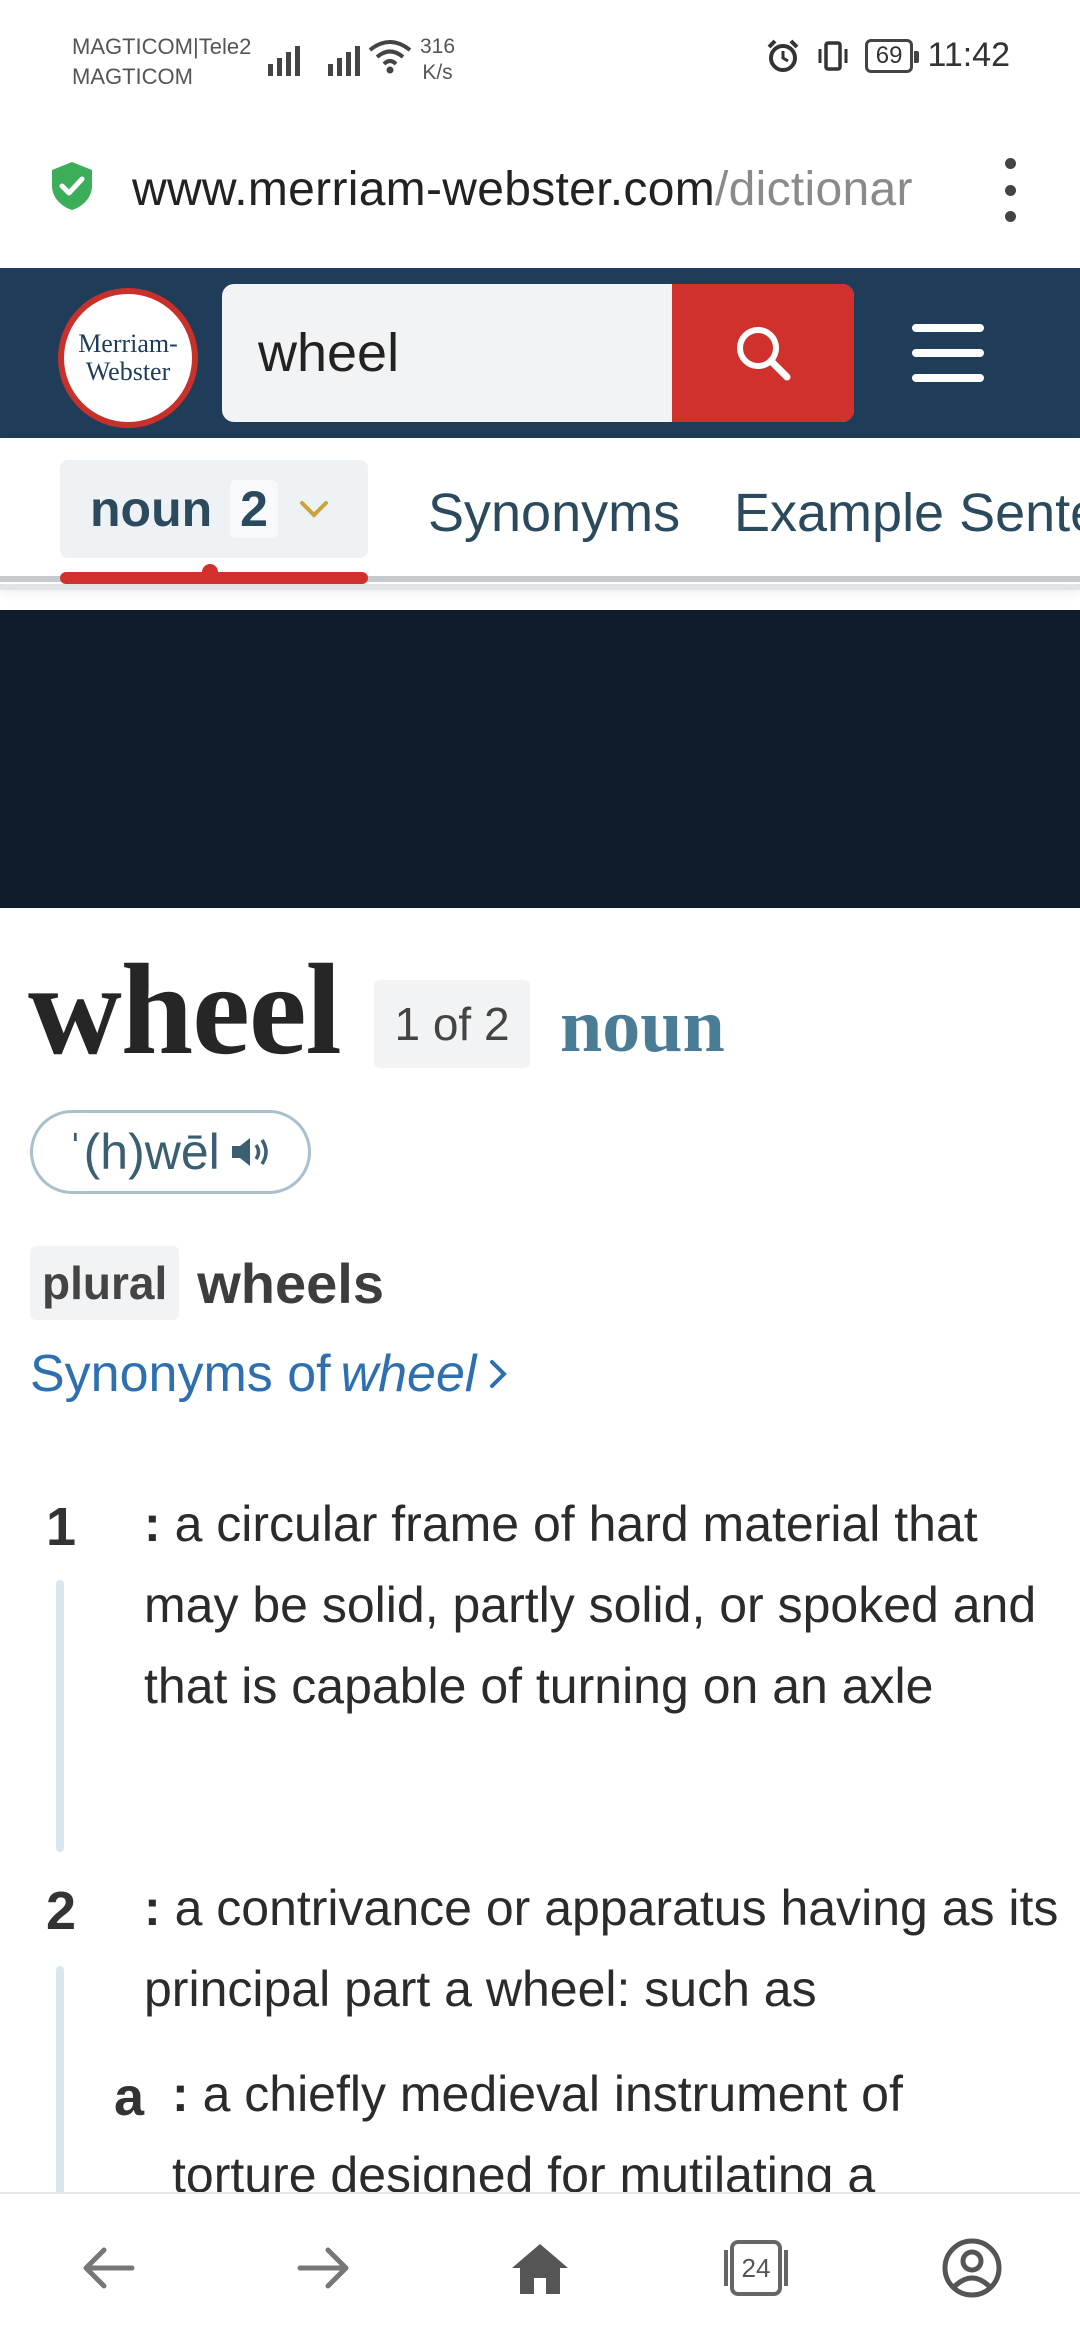  Describe the element at coordinates (437, 60) in the screenshot. I see `network-speed: 316 K/s` at that location.